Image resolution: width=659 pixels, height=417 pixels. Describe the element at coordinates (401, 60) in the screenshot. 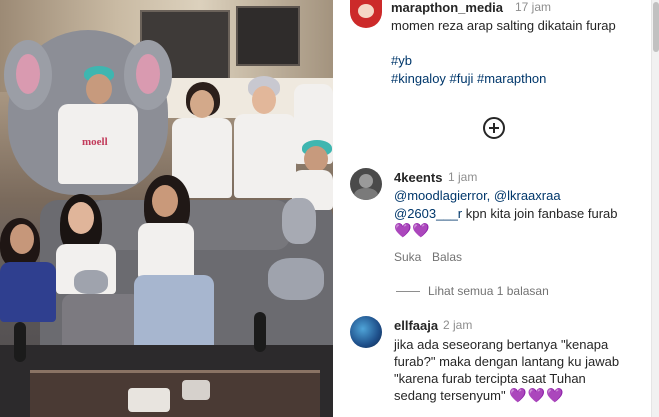

I see `hashtag-line-1: #yb` at that location.